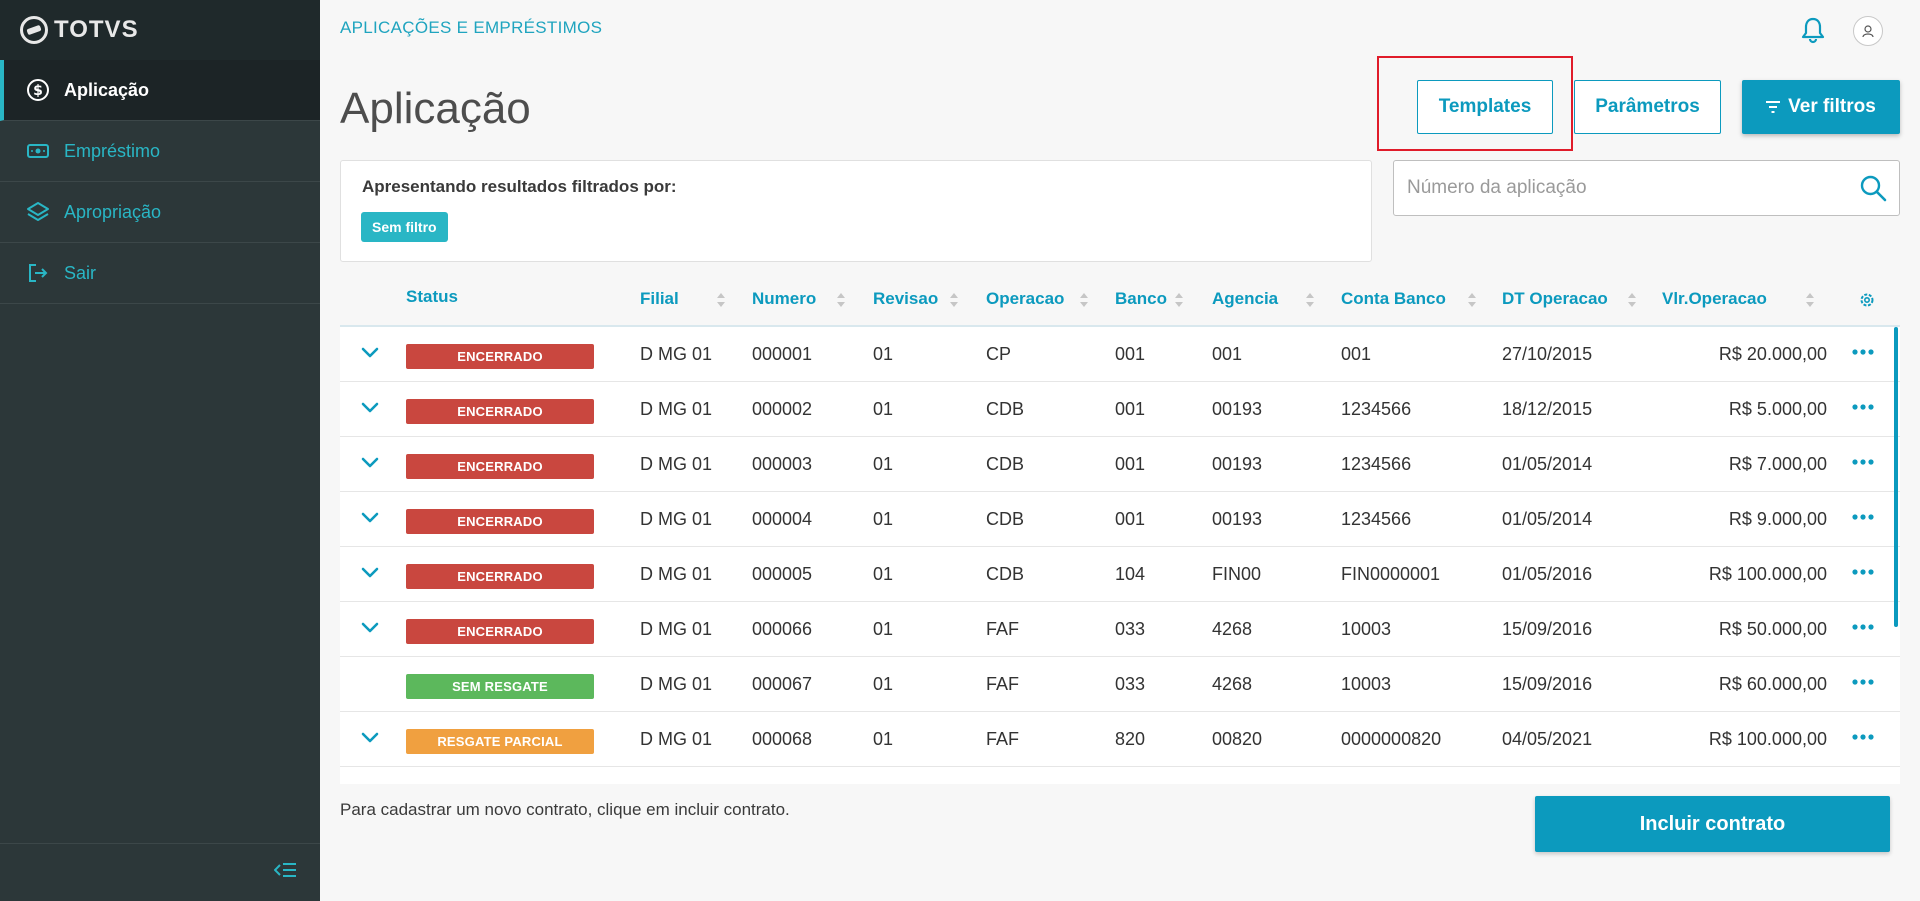 Image resolution: width=1920 pixels, height=901 pixels. I want to click on cell-agencia: 001, so click(1227, 354).